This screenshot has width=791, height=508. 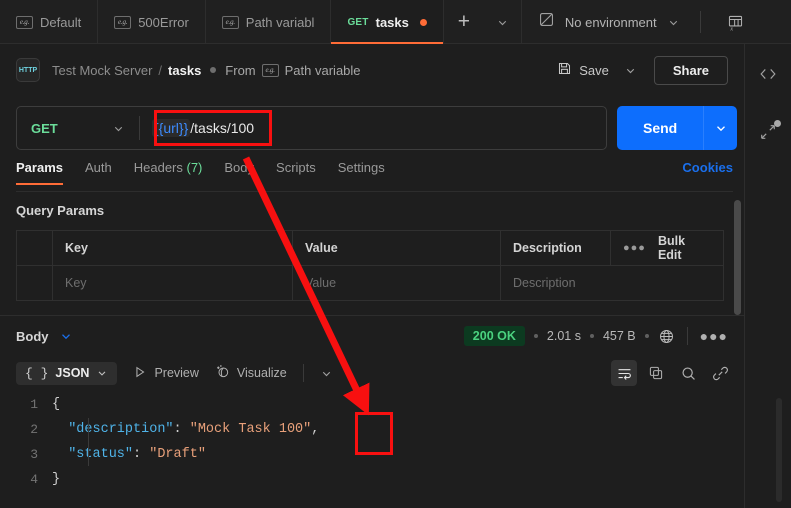 I want to click on tab-auth: Auth, so click(x=98, y=172).